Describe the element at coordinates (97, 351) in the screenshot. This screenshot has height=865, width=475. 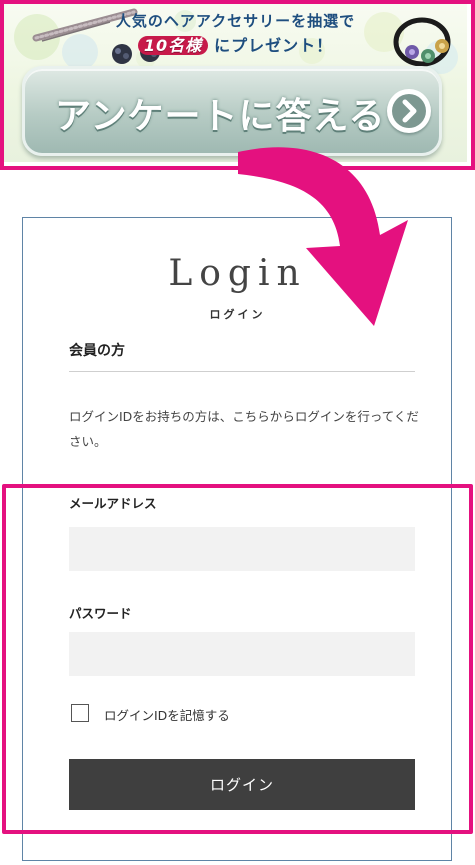
I see `member-section-heading: 会員の方` at that location.